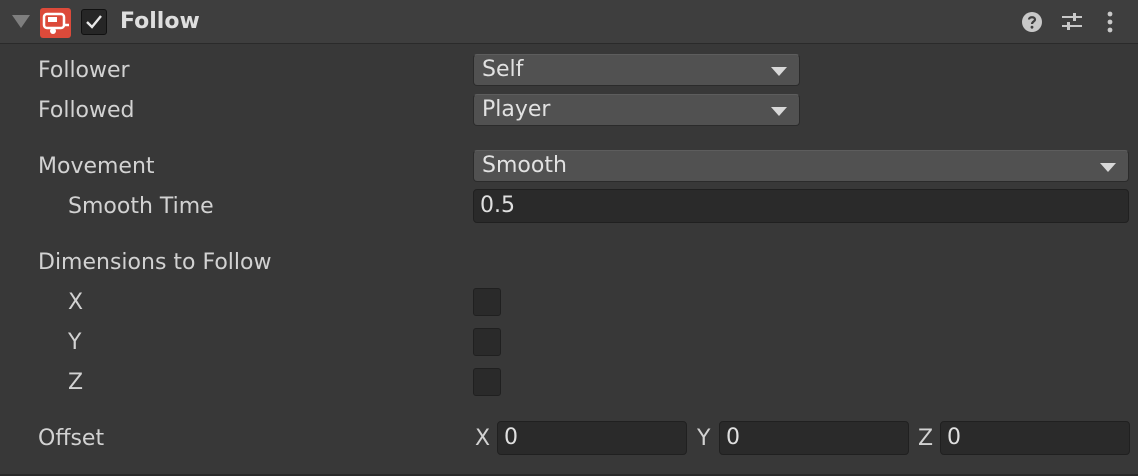 This screenshot has width=1138, height=476. Describe the element at coordinates (636, 110) in the screenshot. I see `followed-dropdown: Player` at that location.